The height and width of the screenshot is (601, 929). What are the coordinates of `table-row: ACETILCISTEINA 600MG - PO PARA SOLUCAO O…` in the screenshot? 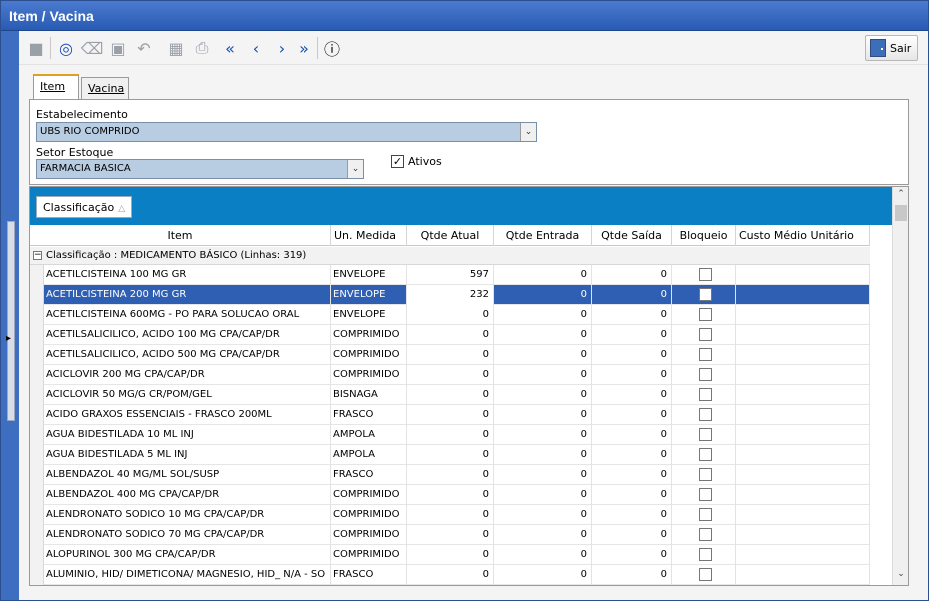 It's located at (457, 315).